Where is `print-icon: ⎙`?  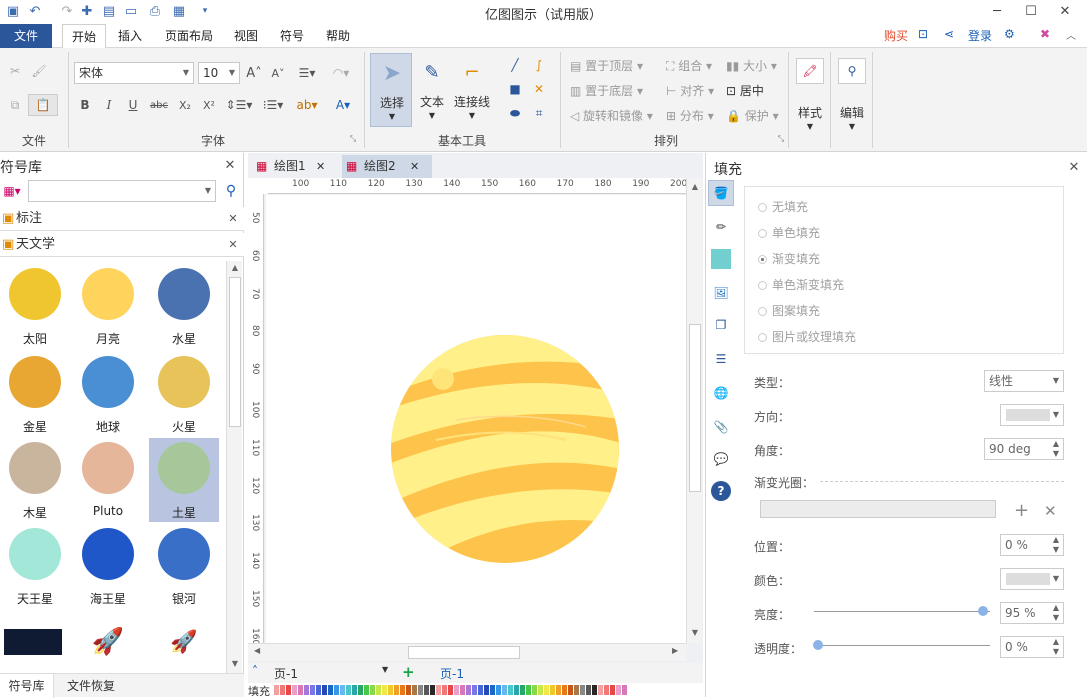
print-icon: ⎙ is located at coordinates (155, 11).